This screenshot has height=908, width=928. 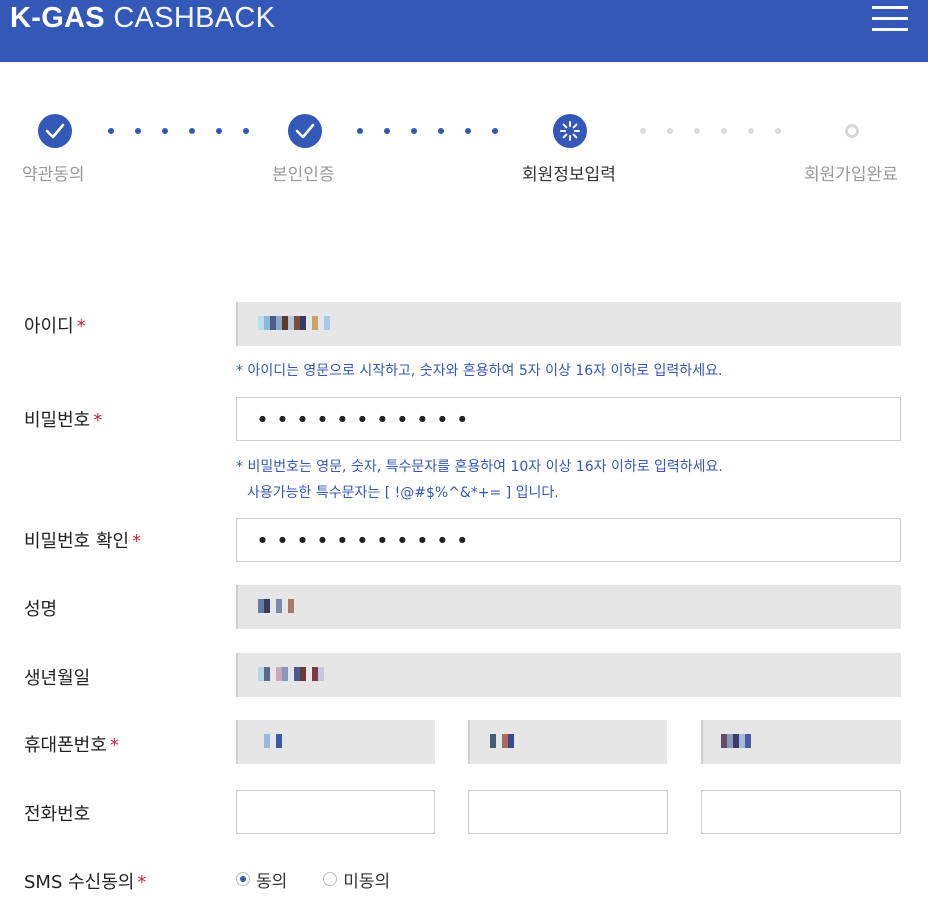 I want to click on phone-label: 전화번호, so click(x=57, y=814).